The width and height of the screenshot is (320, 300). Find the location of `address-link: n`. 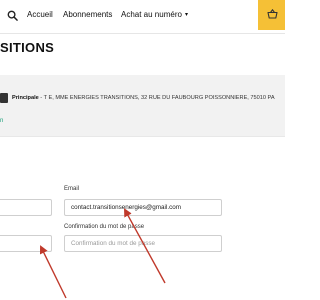

address-link: n is located at coordinates (1, 121).